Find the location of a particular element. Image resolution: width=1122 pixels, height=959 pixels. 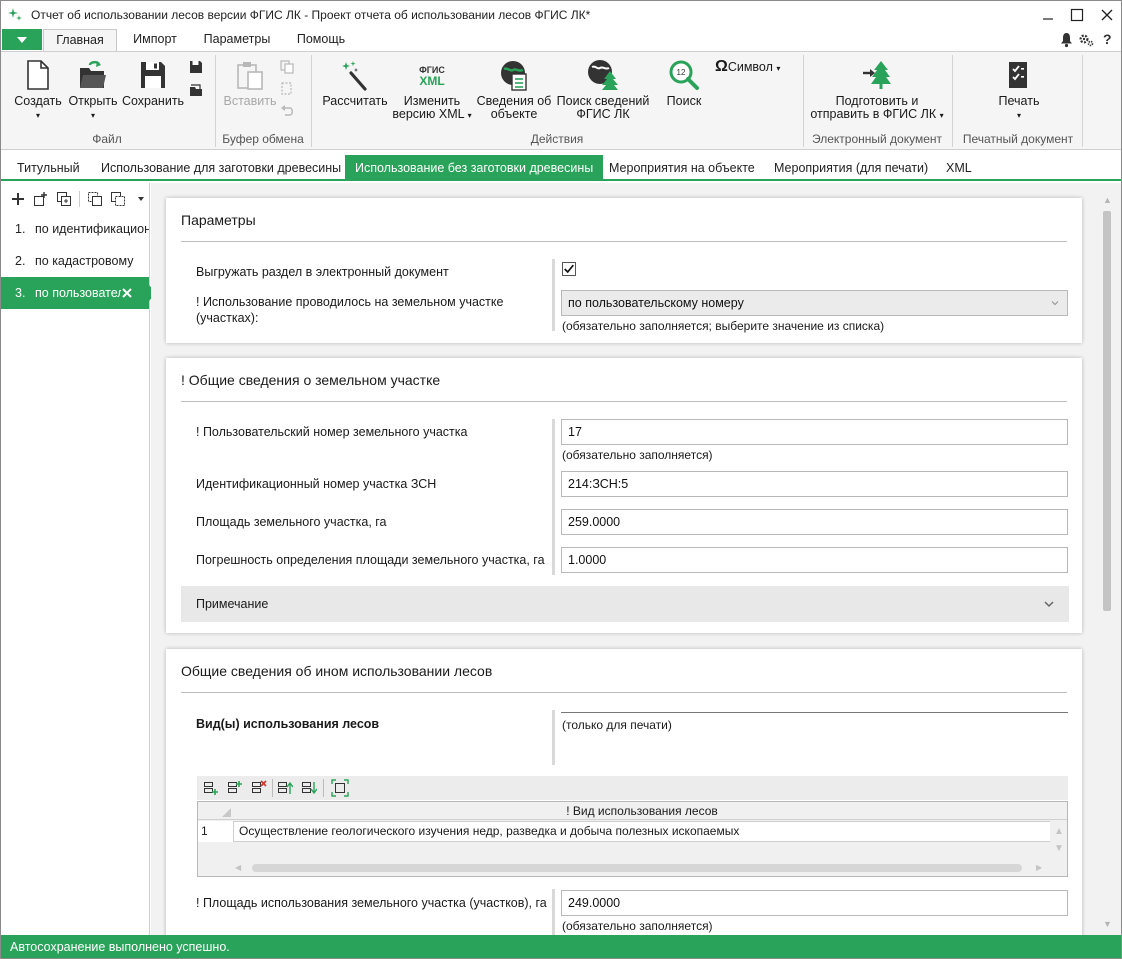

area-field: 259.0000 is located at coordinates (814, 522).